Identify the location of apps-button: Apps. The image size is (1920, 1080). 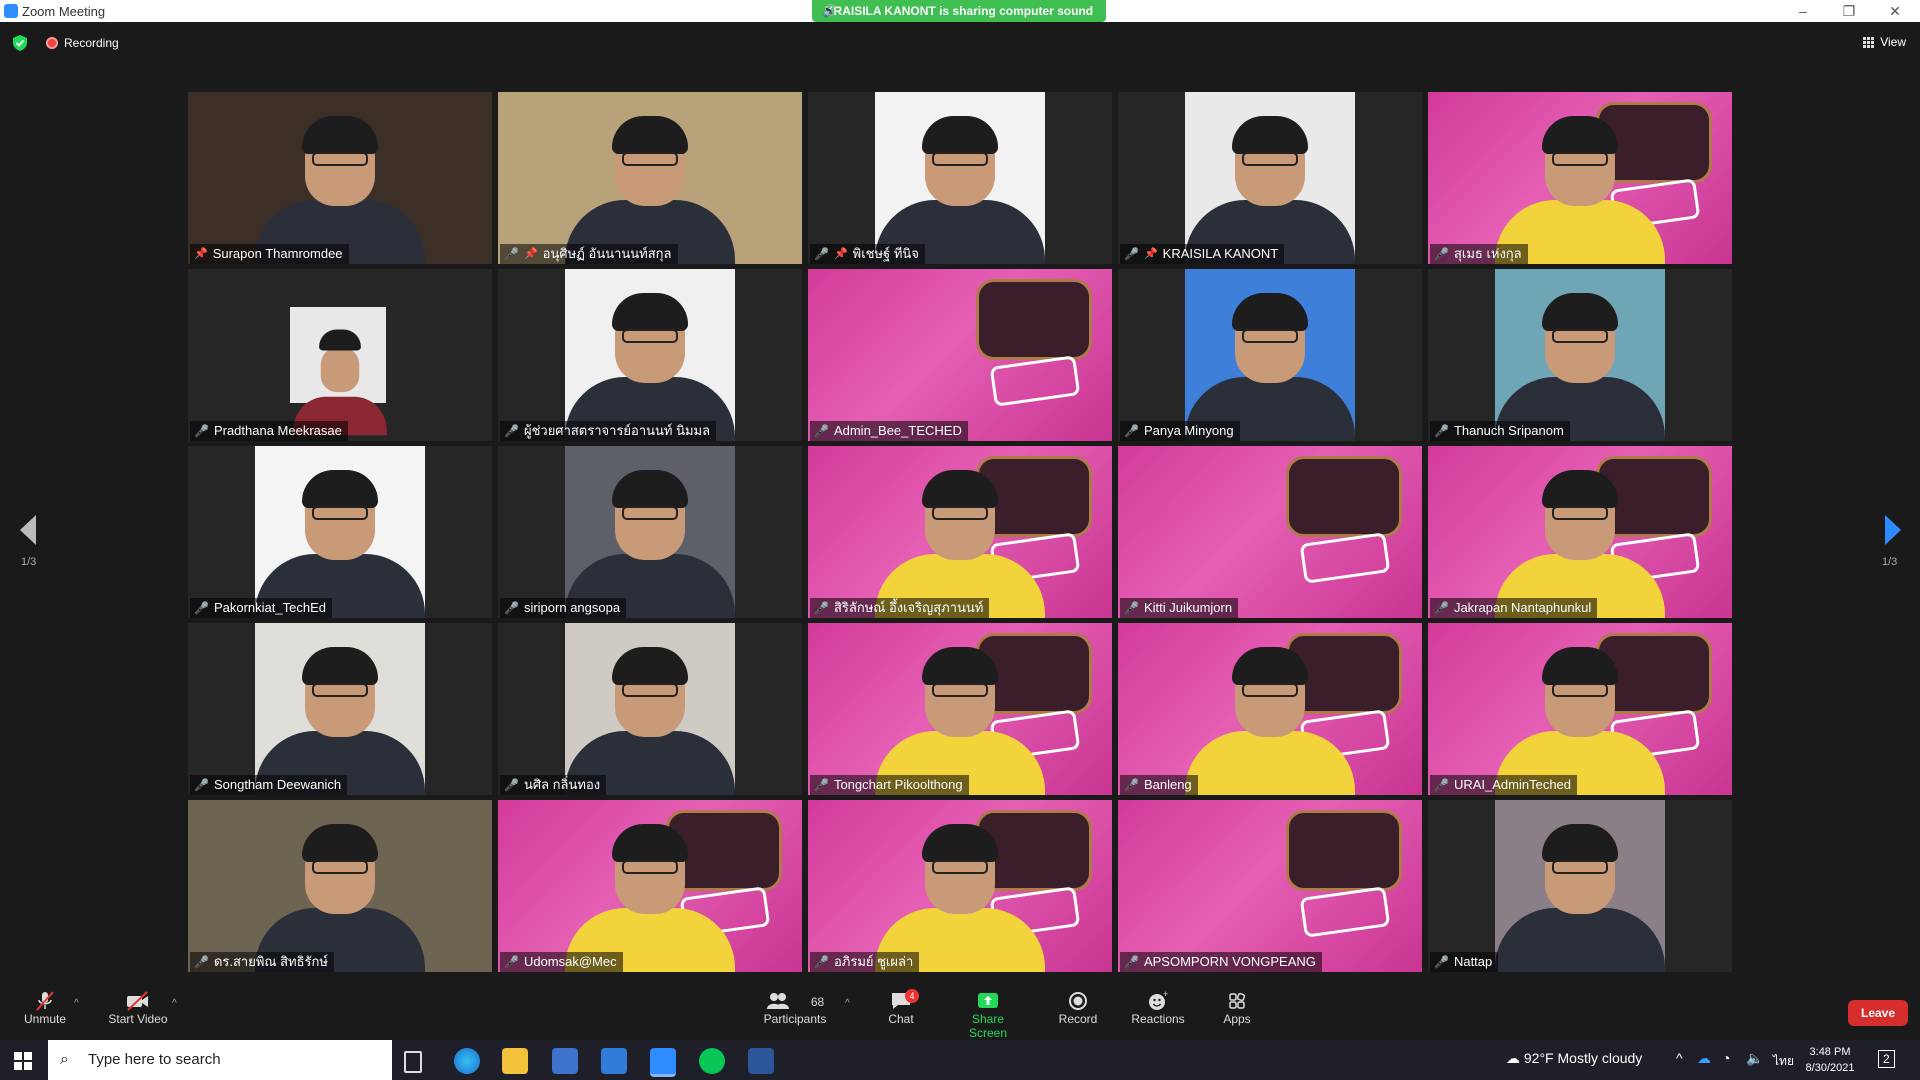
(1237, 1008).